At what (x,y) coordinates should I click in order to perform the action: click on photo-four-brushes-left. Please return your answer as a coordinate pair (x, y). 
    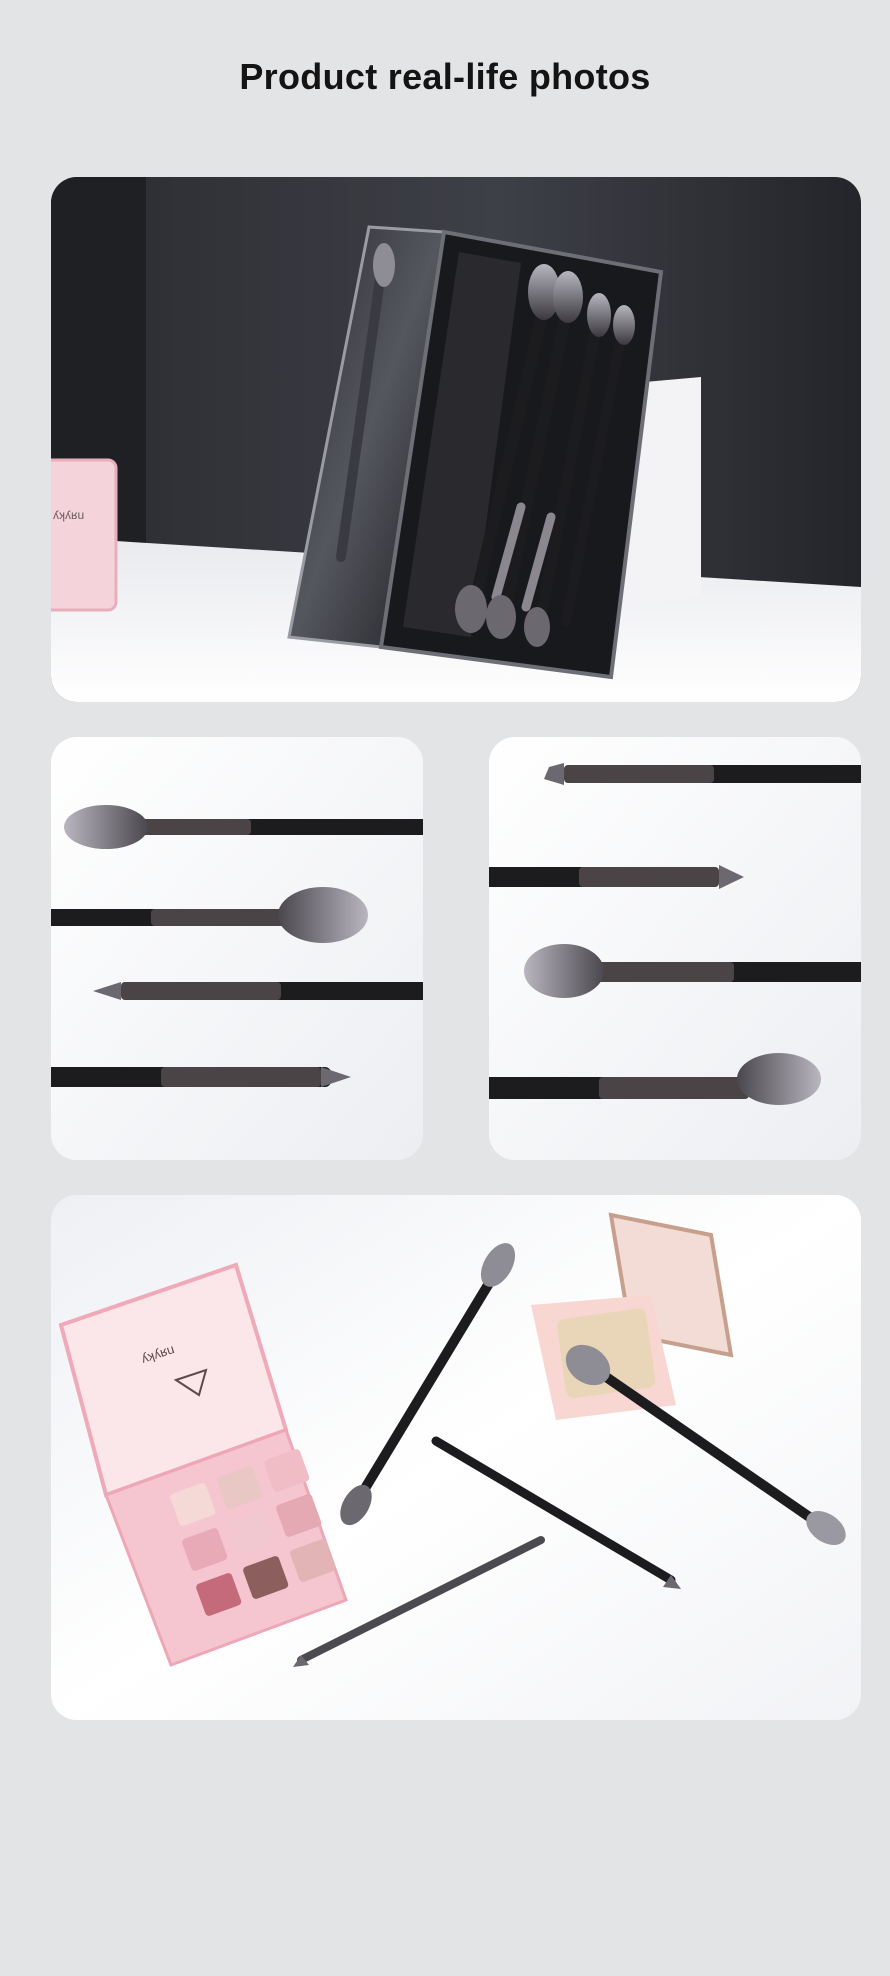
    Looking at the image, I should click on (237, 948).